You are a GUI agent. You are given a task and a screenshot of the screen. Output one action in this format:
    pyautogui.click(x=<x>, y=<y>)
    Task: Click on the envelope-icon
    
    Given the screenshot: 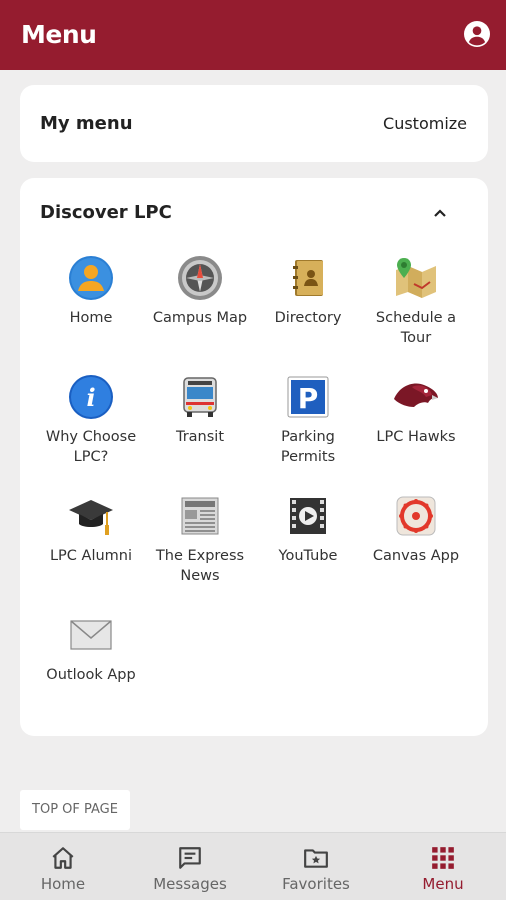 What is the action you would take?
    pyautogui.click(x=91, y=635)
    